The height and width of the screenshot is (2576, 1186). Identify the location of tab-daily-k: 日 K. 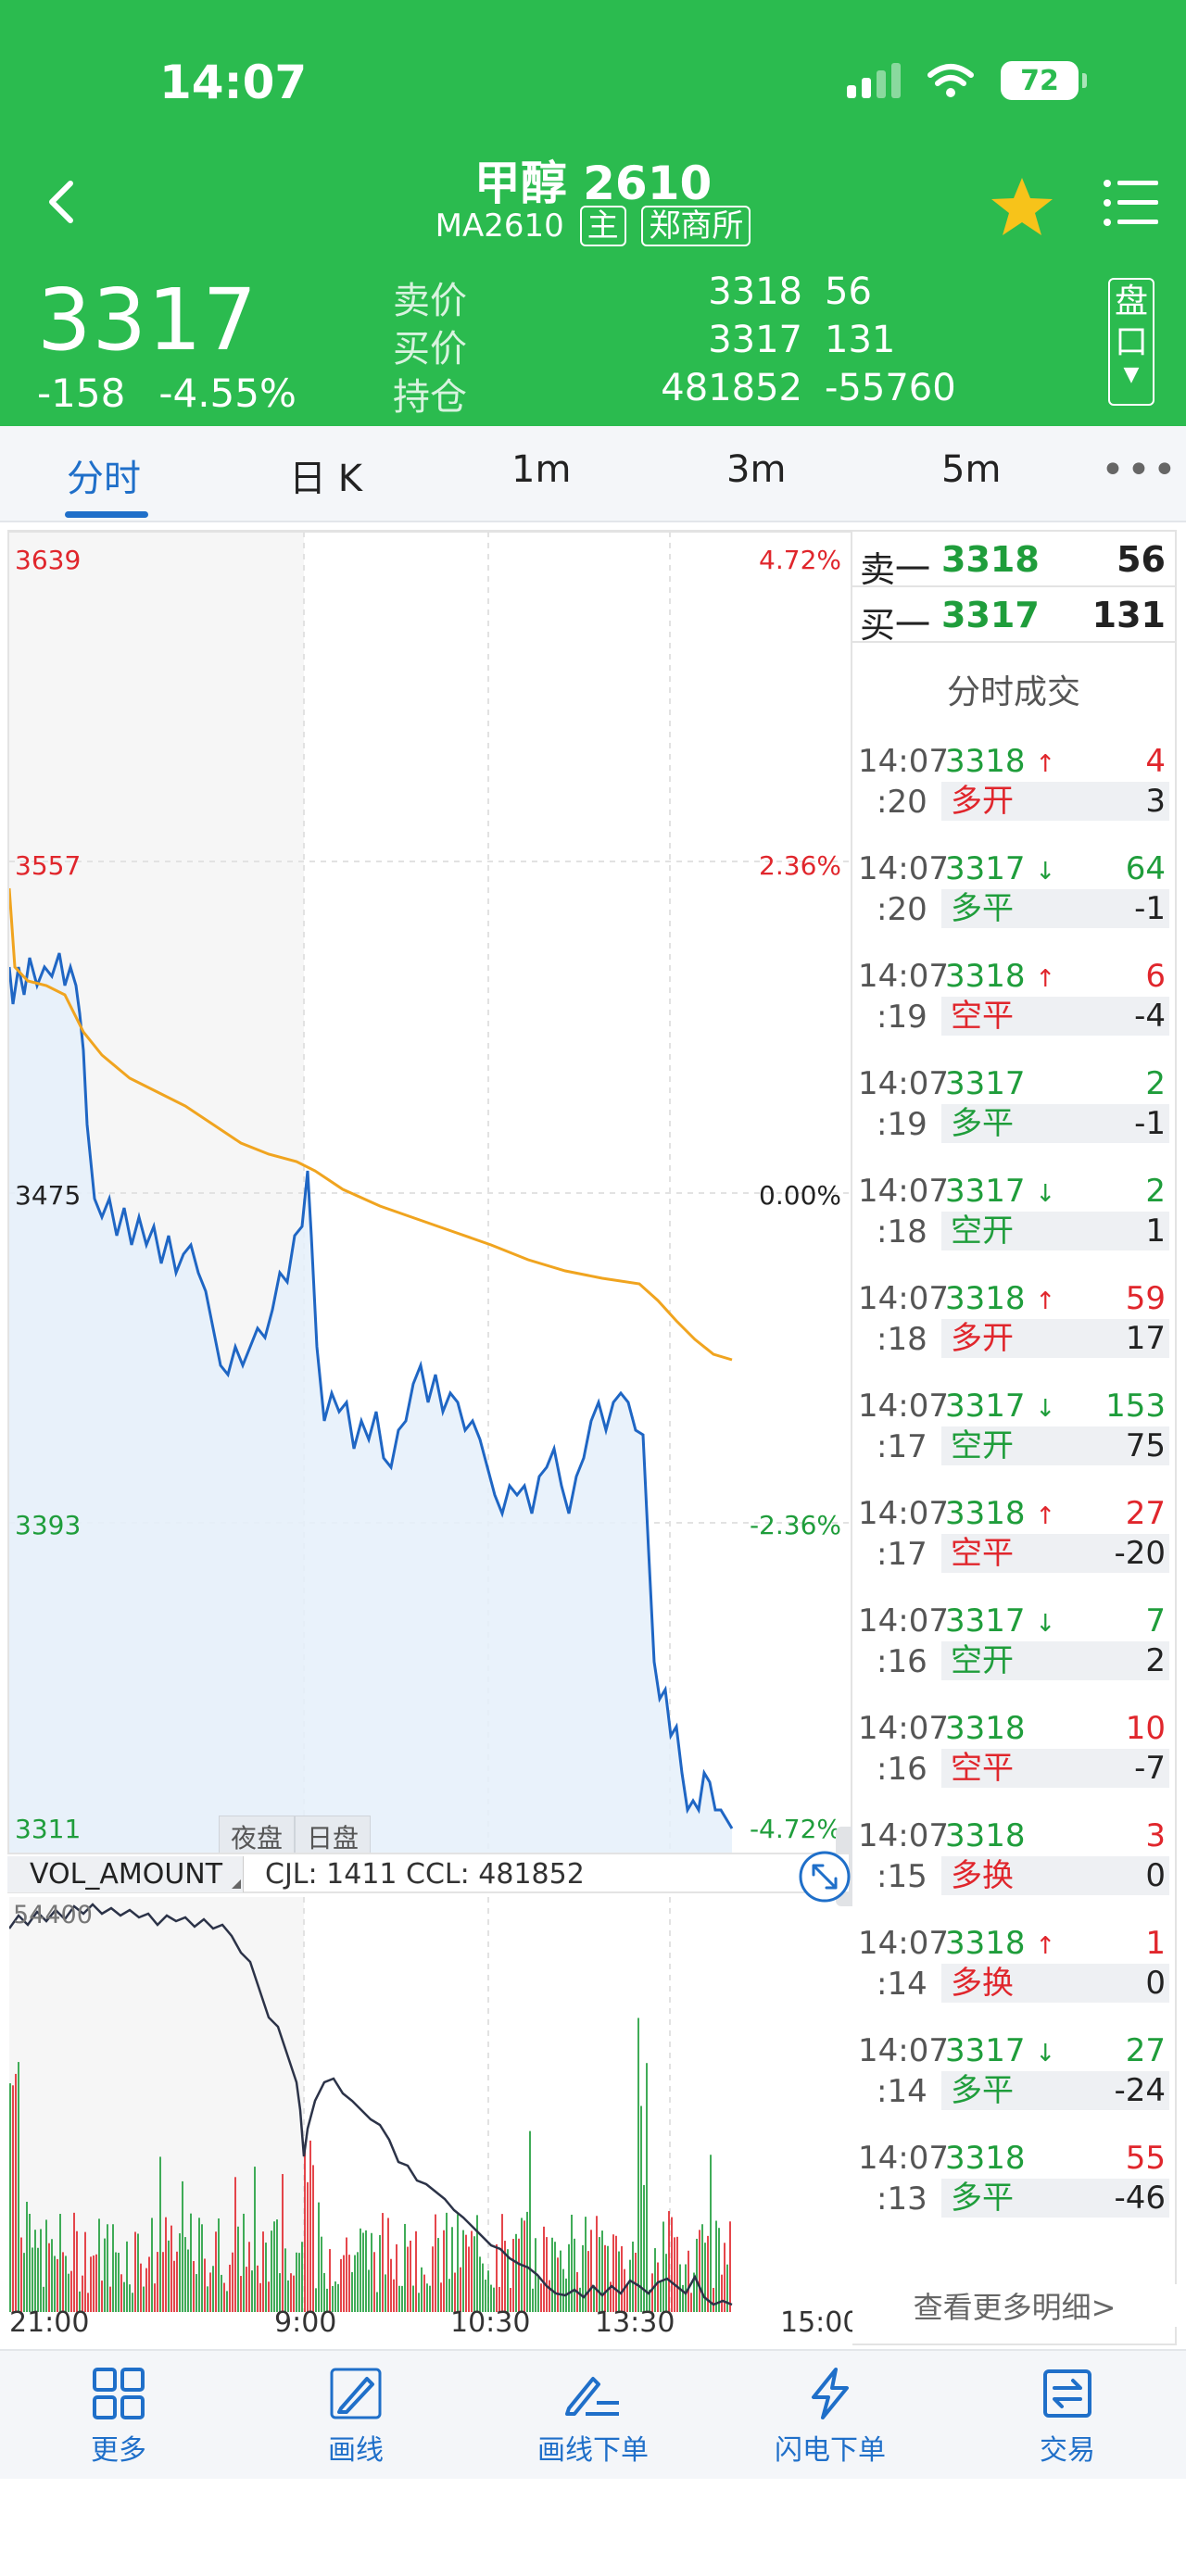
(325, 475).